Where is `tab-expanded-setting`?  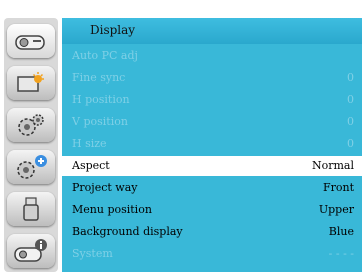
tab-expanded-setting is located at coordinates (31, 167).